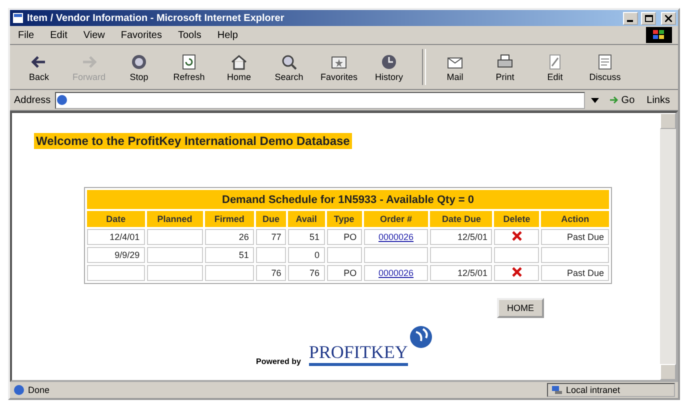 This screenshot has height=403, width=688. What do you see at coordinates (39, 390) in the screenshot?
I see `status-text: Done` at bounding box center [39, 390].